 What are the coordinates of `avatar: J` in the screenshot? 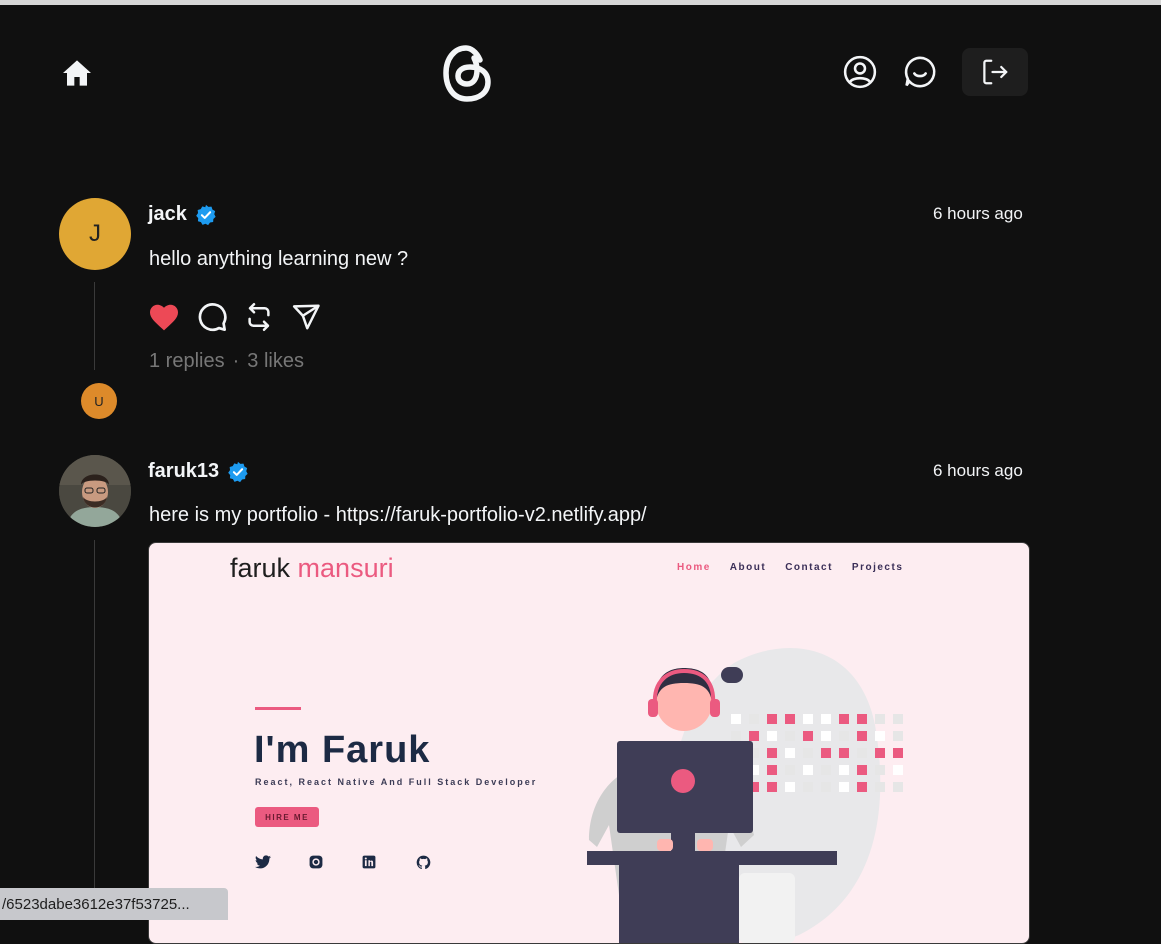 It's located at (95, 234).